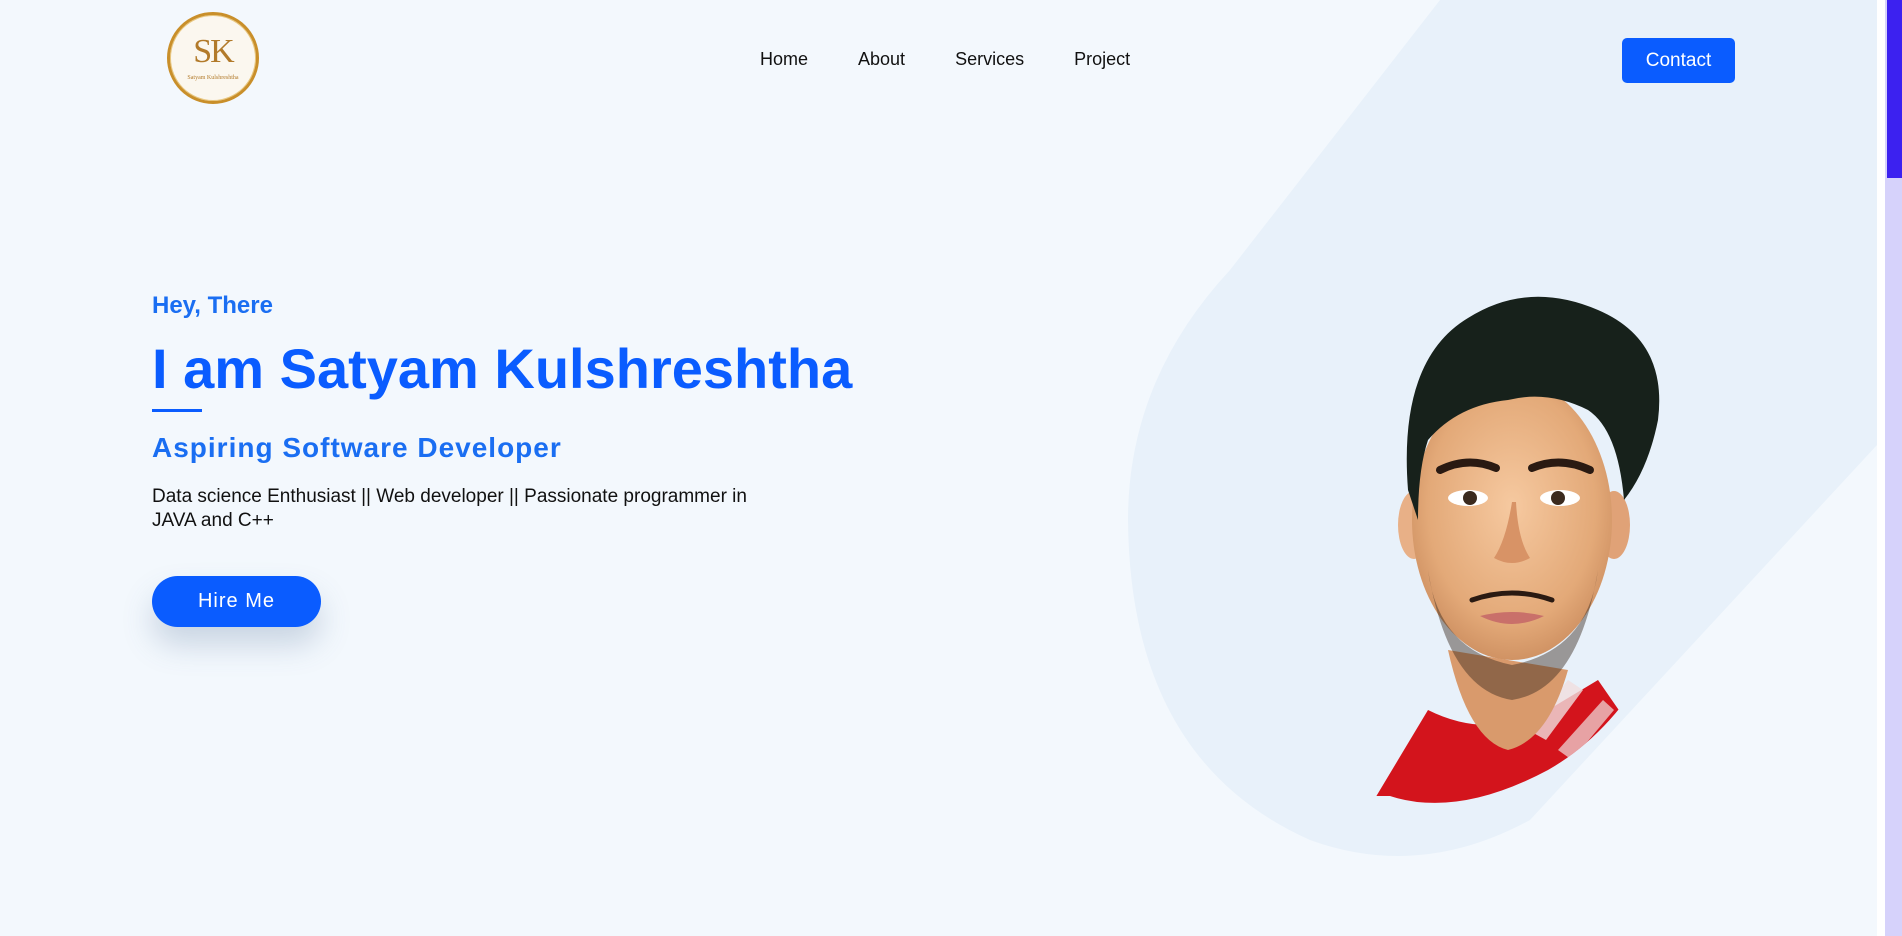 The height and width of the screenshot is (936, 1902). I want to click on scrollbar-thumb, so click(1894, 89).